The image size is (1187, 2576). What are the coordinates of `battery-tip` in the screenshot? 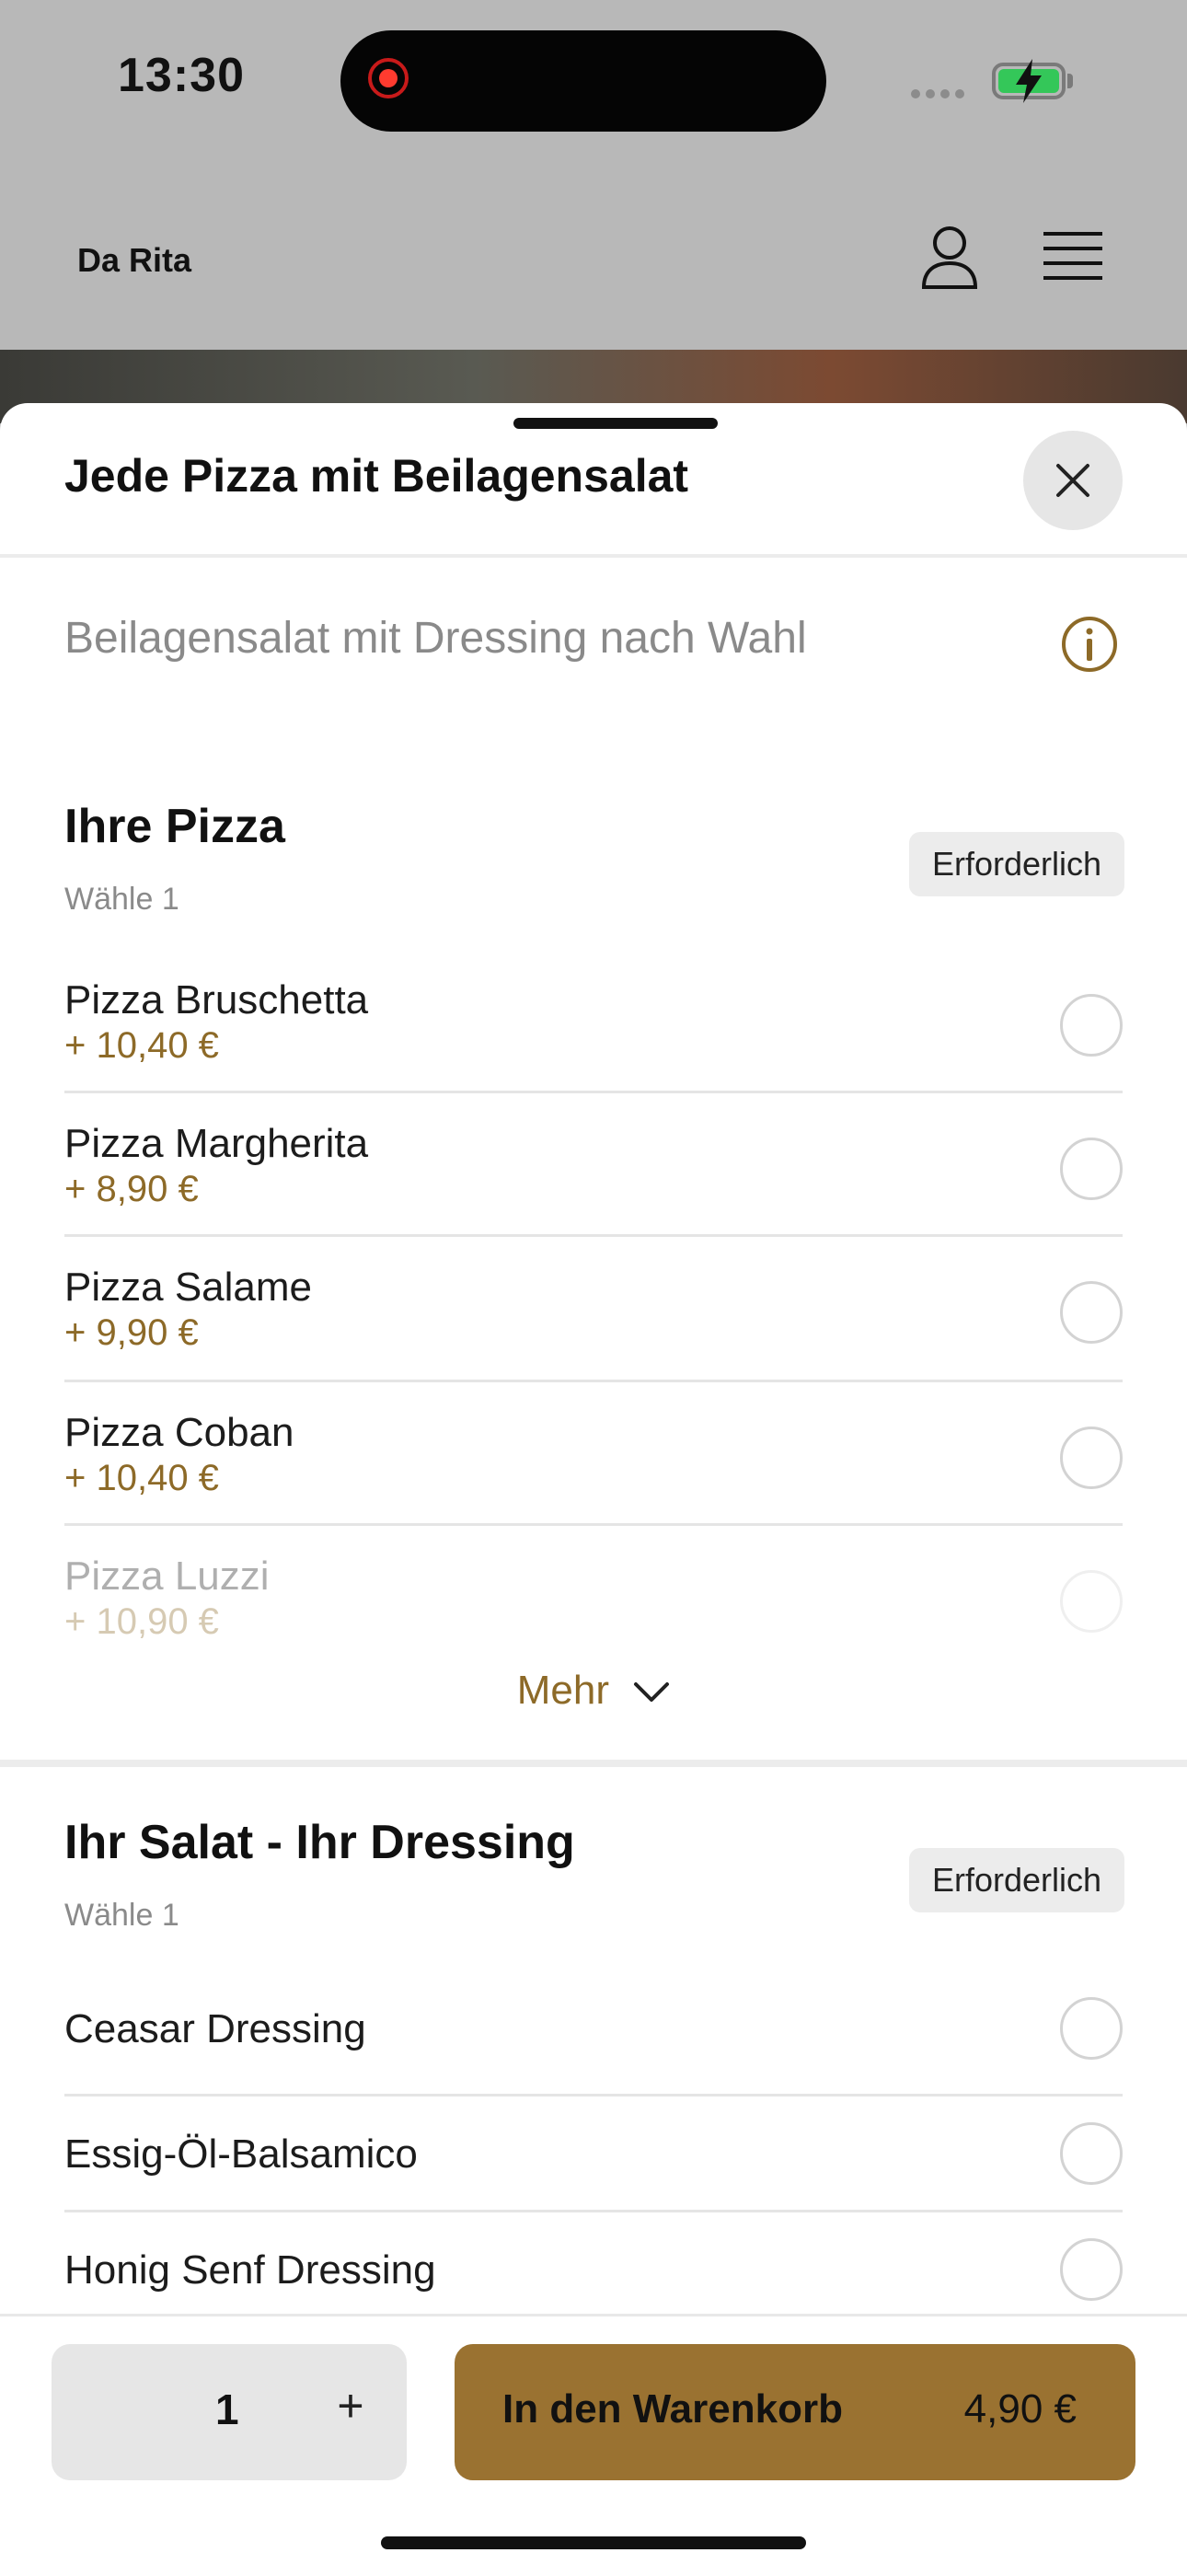 It's located at (1070, 81).